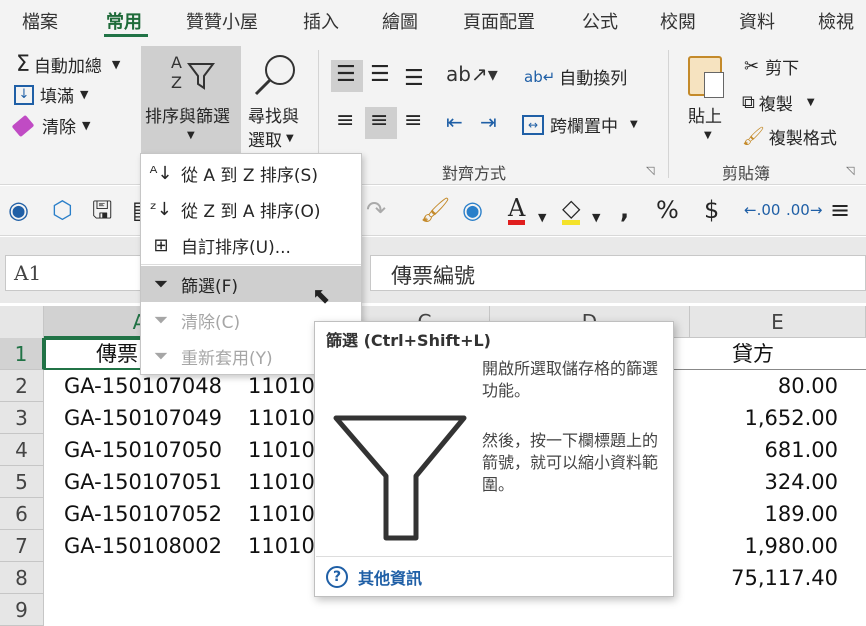 The width and height of the screenshot is (866, 626). Describe the element at coordinates (211, 322) in the screenshot. I see `menu-item-clear-label: 清除(C)` at that location.